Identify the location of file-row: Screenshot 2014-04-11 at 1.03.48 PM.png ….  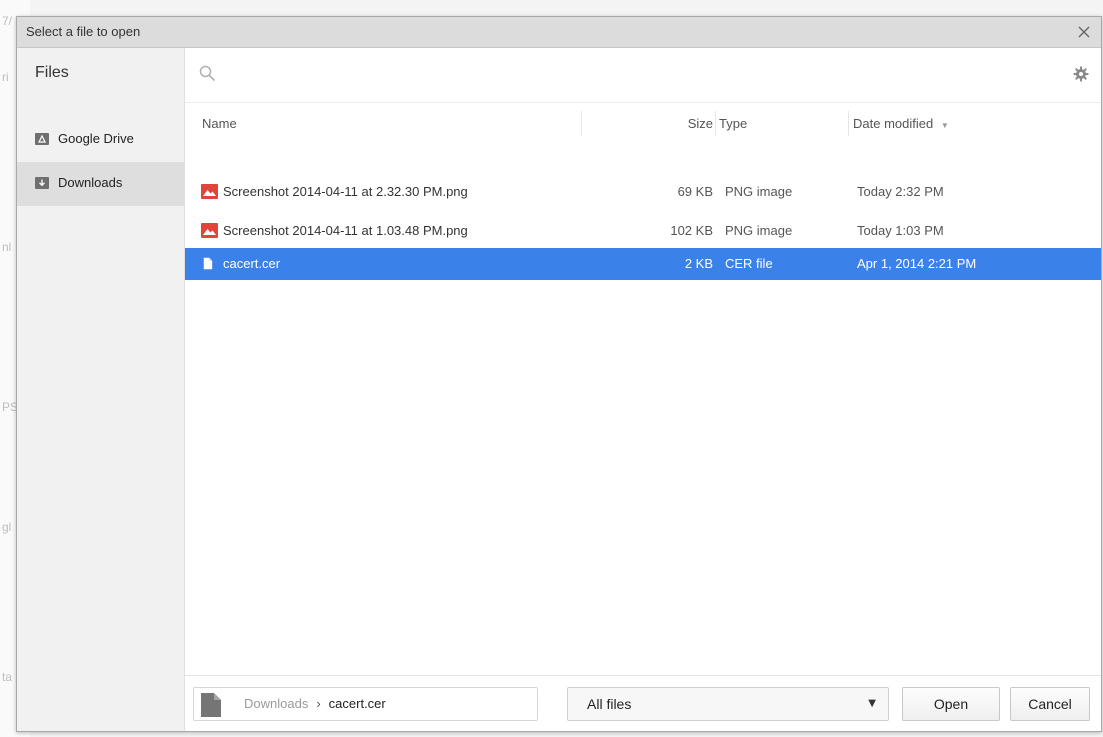
(643, 231).